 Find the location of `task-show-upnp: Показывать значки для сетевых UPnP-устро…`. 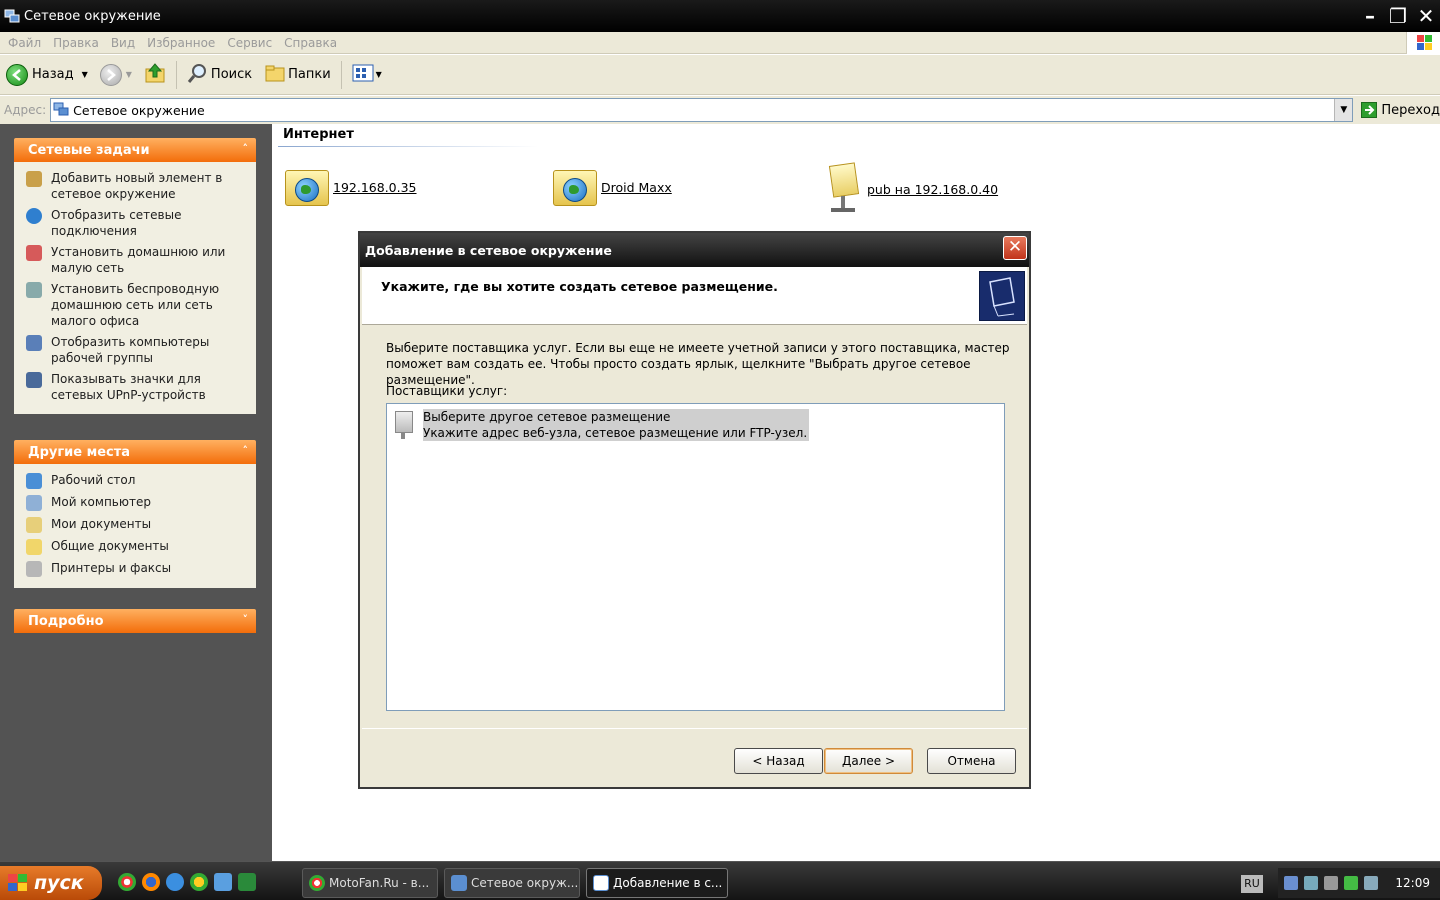

task-show-upnp: Показывать значки для сетевых UPnP-устро… is located at coordinates (136, 387).